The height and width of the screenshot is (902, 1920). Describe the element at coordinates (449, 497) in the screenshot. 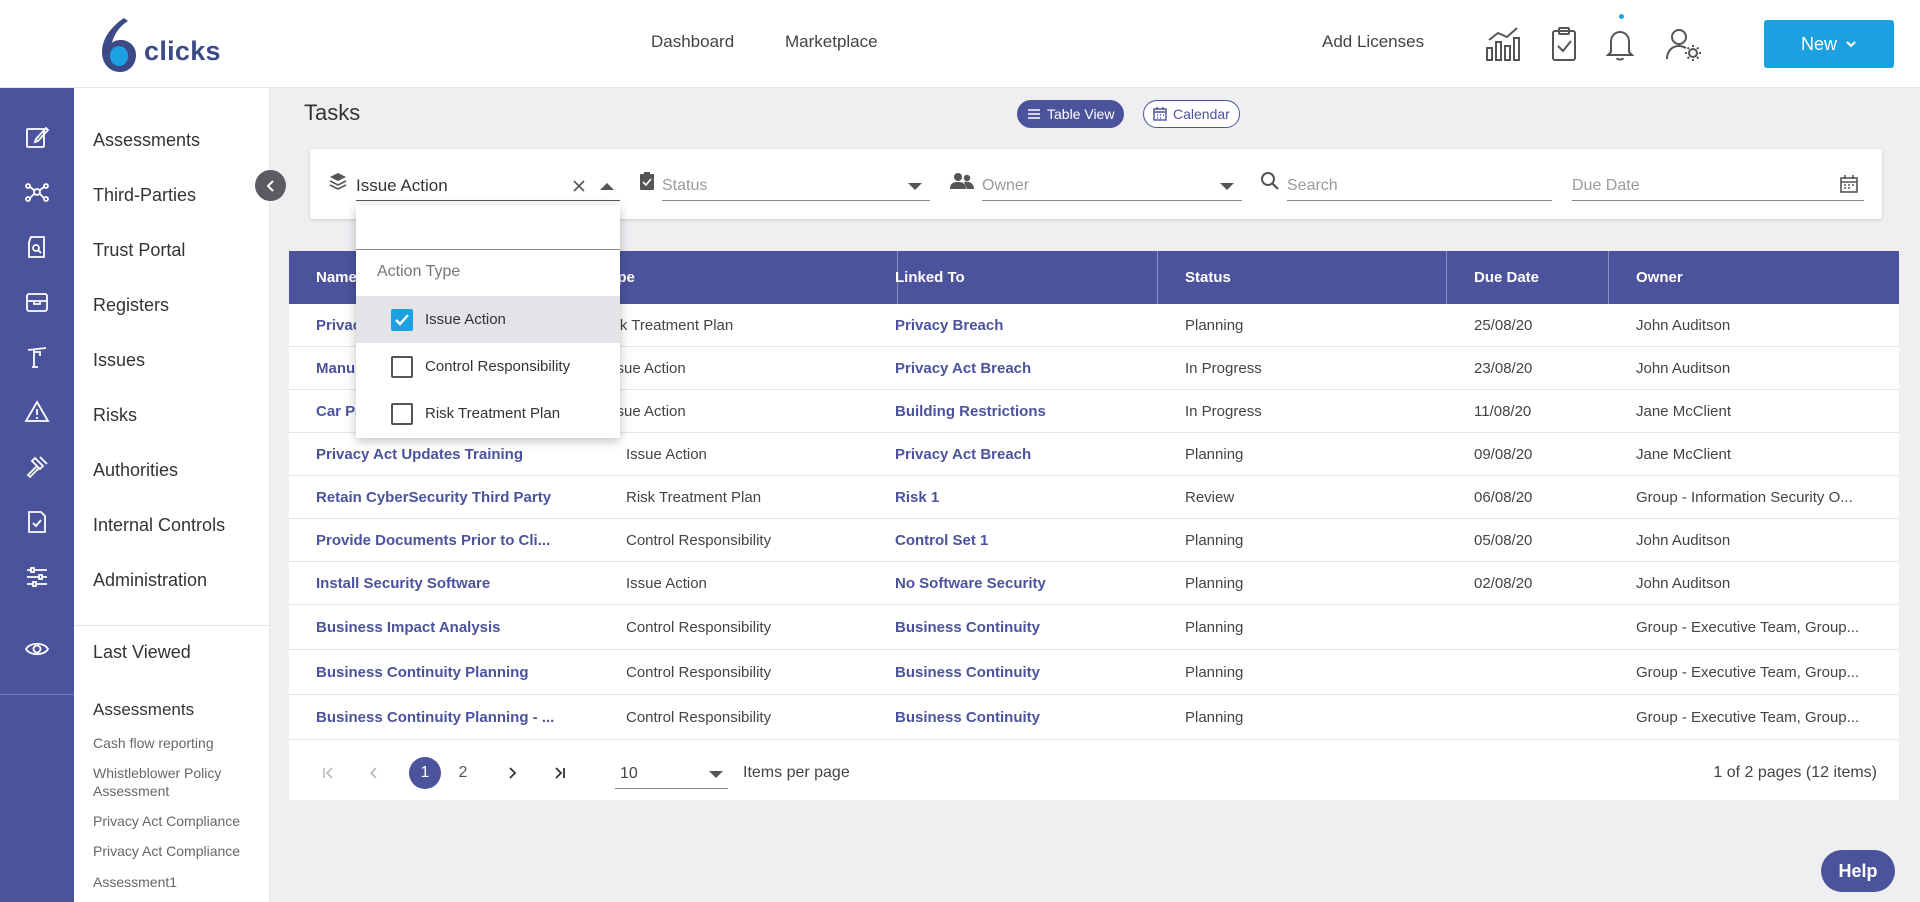

I see `cell-name: Retain CyberSecurity Third Party` at that location.